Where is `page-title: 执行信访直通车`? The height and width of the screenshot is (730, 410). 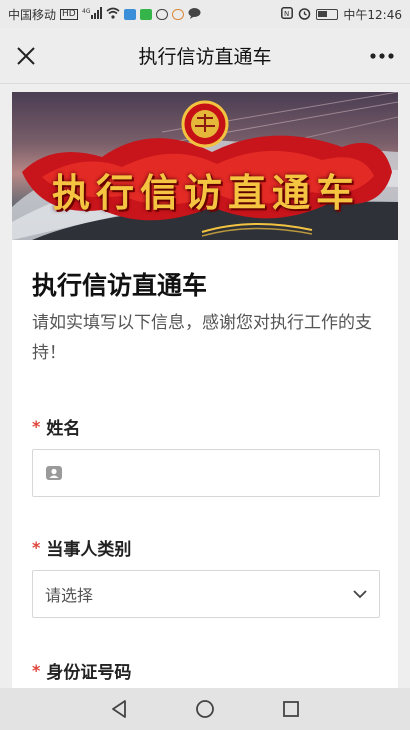 page-title: 执行信访直通车 is located at coordinates (205, 57).